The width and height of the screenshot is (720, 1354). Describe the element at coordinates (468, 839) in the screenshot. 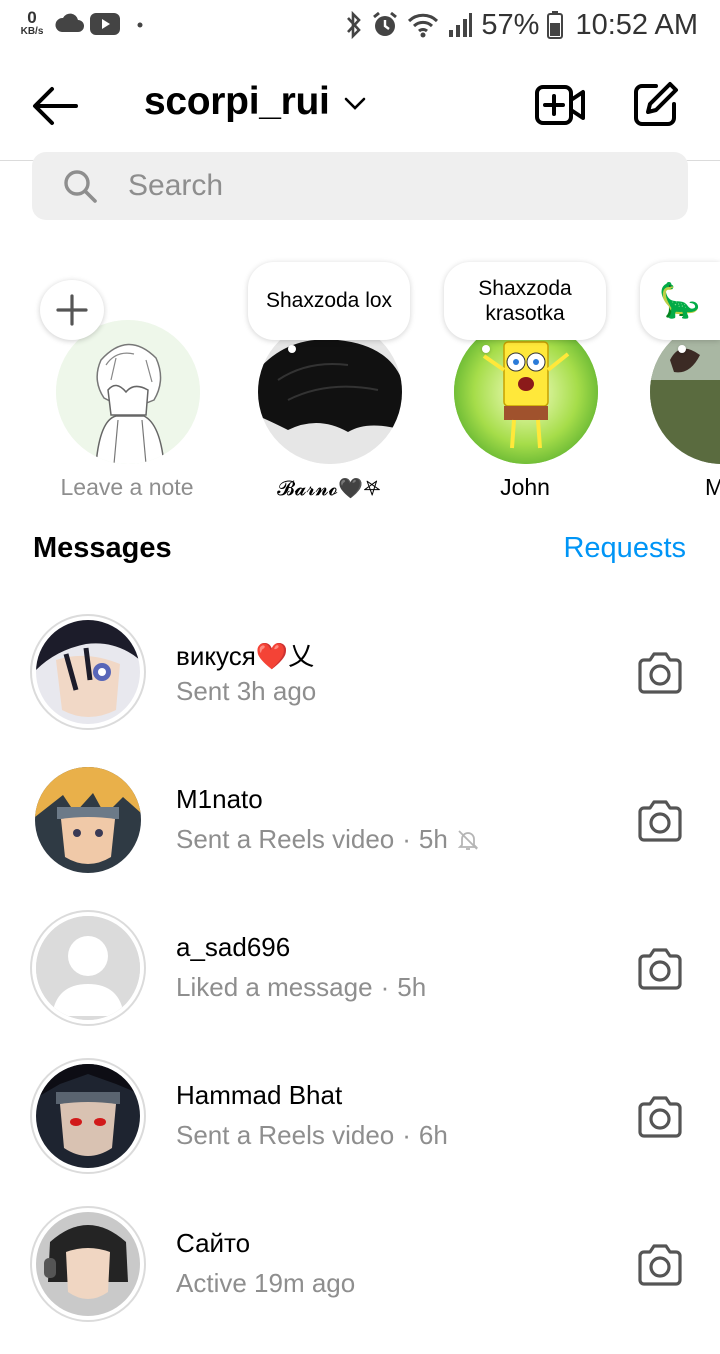

I see `muted-bell-icon` at that location.